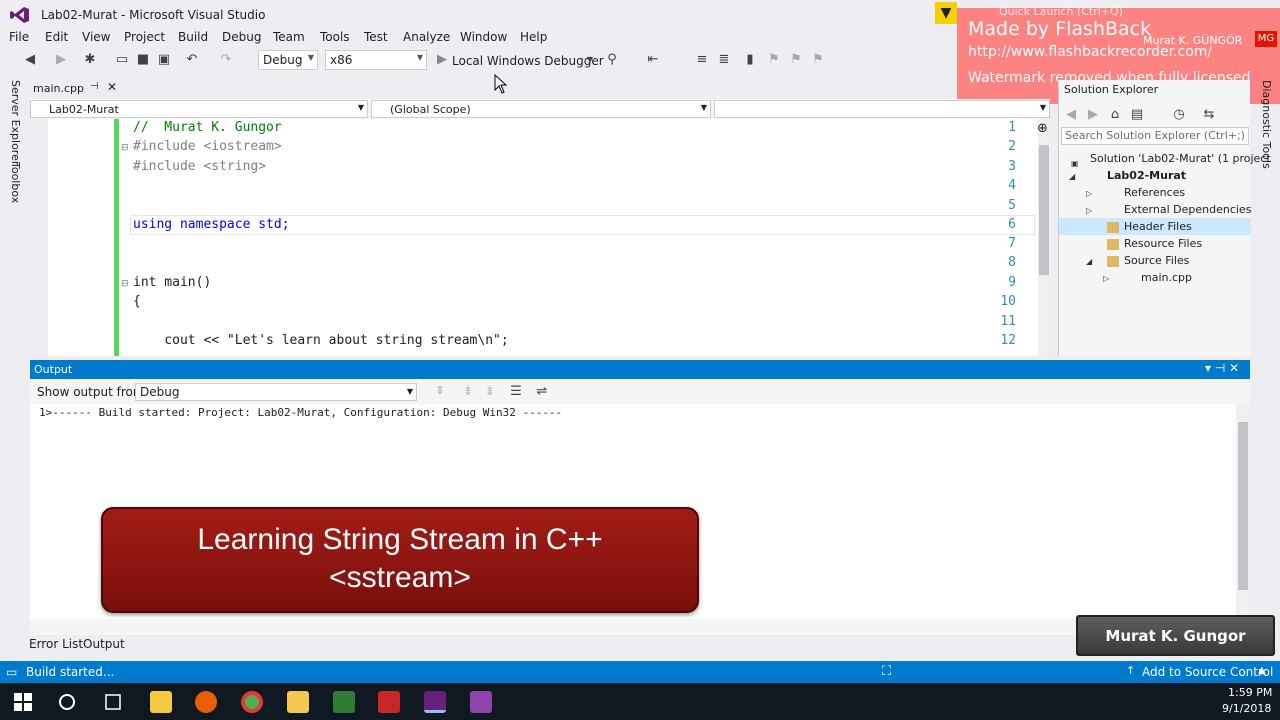  What do you see at coordinates (207, 127) in the screenshot?
I see `code-line-1: // Murat K. Gungor` at bounding box center [207, 127].